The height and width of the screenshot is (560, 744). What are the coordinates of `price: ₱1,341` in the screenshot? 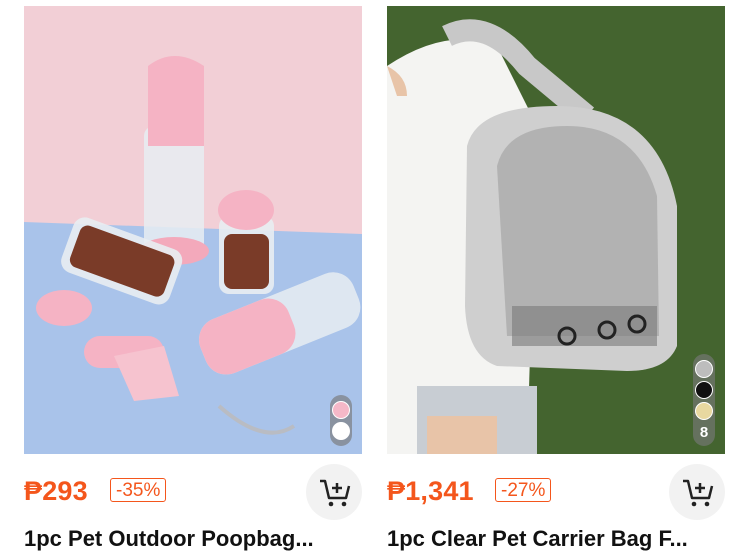 It's located at (430, 491).